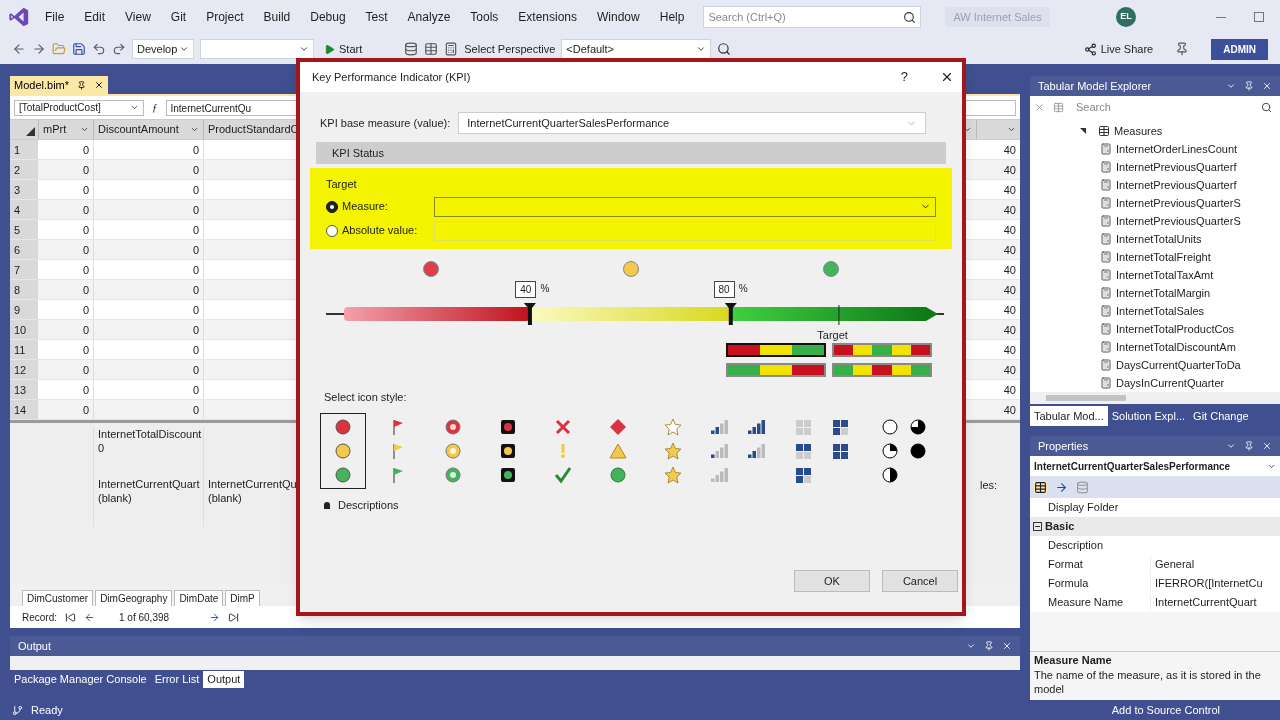 The width and height of the screenshot is (1280, 720). What do you see at coordinates (1170, 383) in the screenshot?
I see `tree-item: DaysInCurrentQuarter` at bounding box center [1170, 383].